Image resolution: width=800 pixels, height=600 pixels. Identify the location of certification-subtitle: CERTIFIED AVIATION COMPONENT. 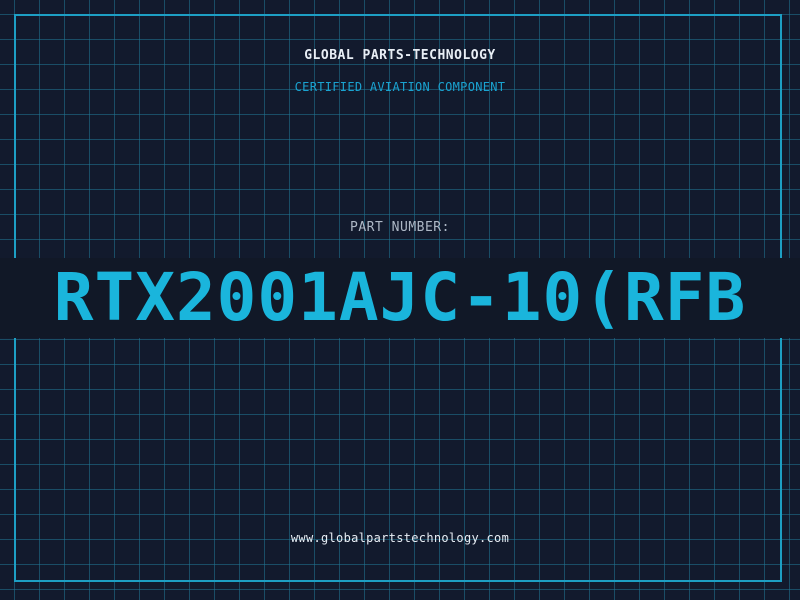
(400, 87).